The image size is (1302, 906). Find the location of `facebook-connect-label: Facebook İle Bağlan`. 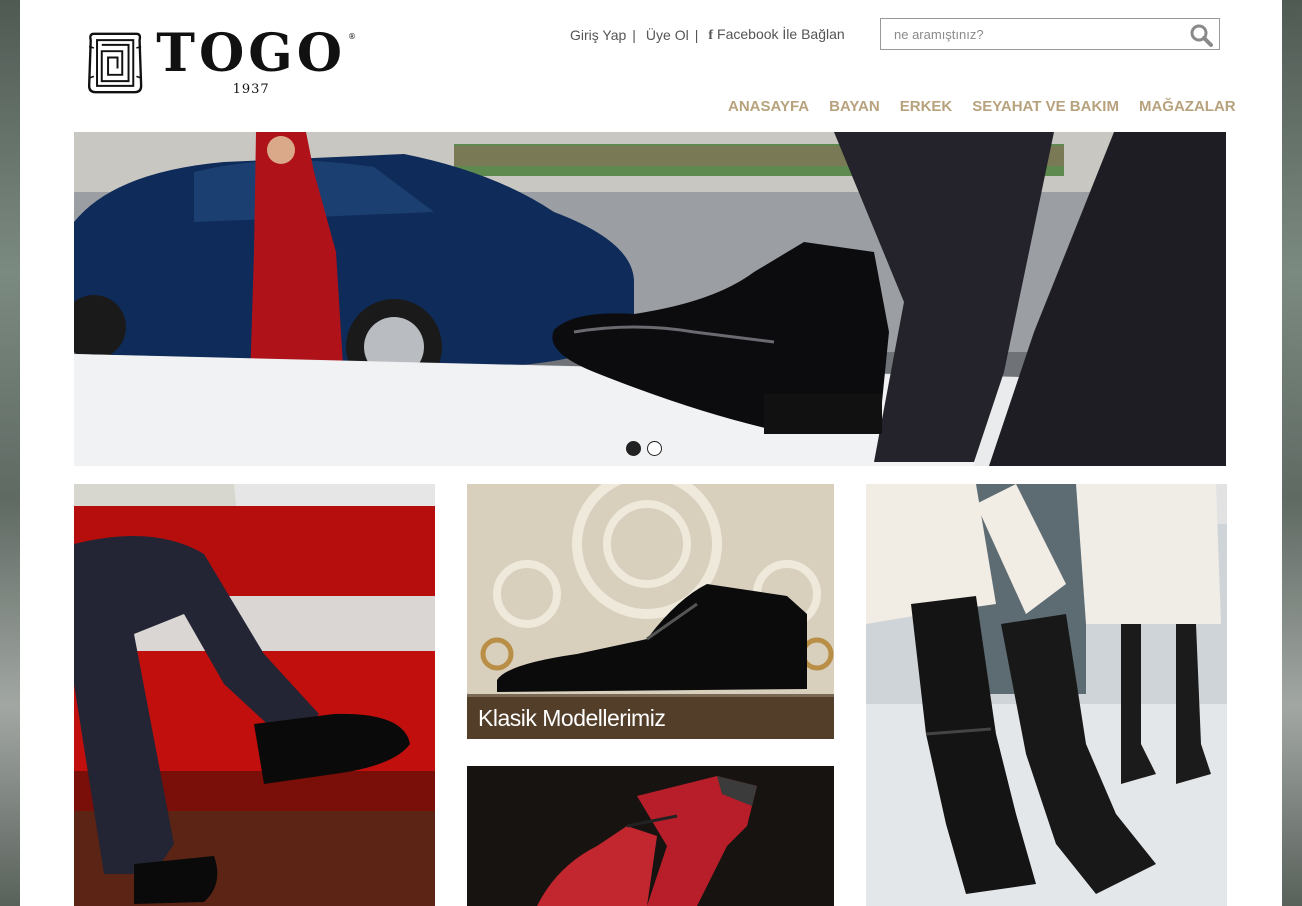

facebook-connect-label: Facebook İle Bağlan is located at coordinates (781, 34).